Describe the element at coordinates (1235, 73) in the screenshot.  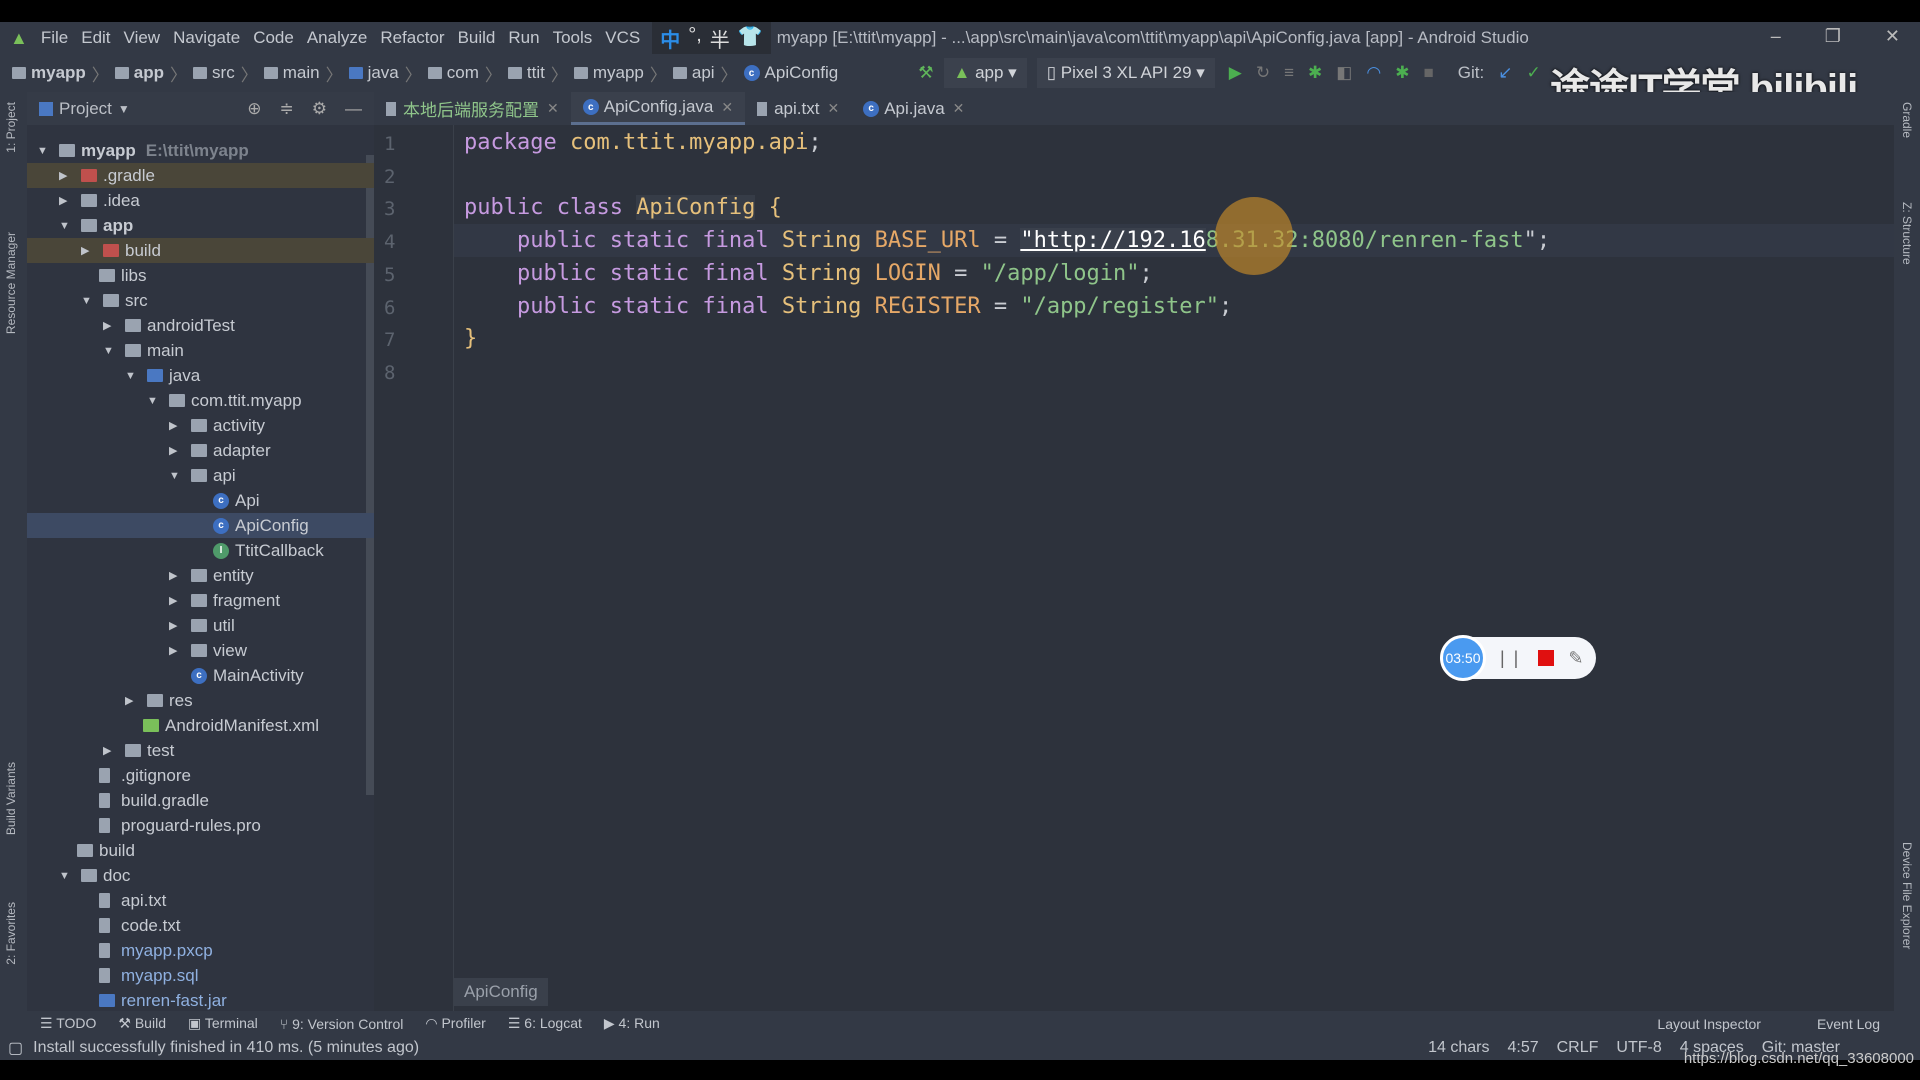
I see `run-icon: ▶` at that location.